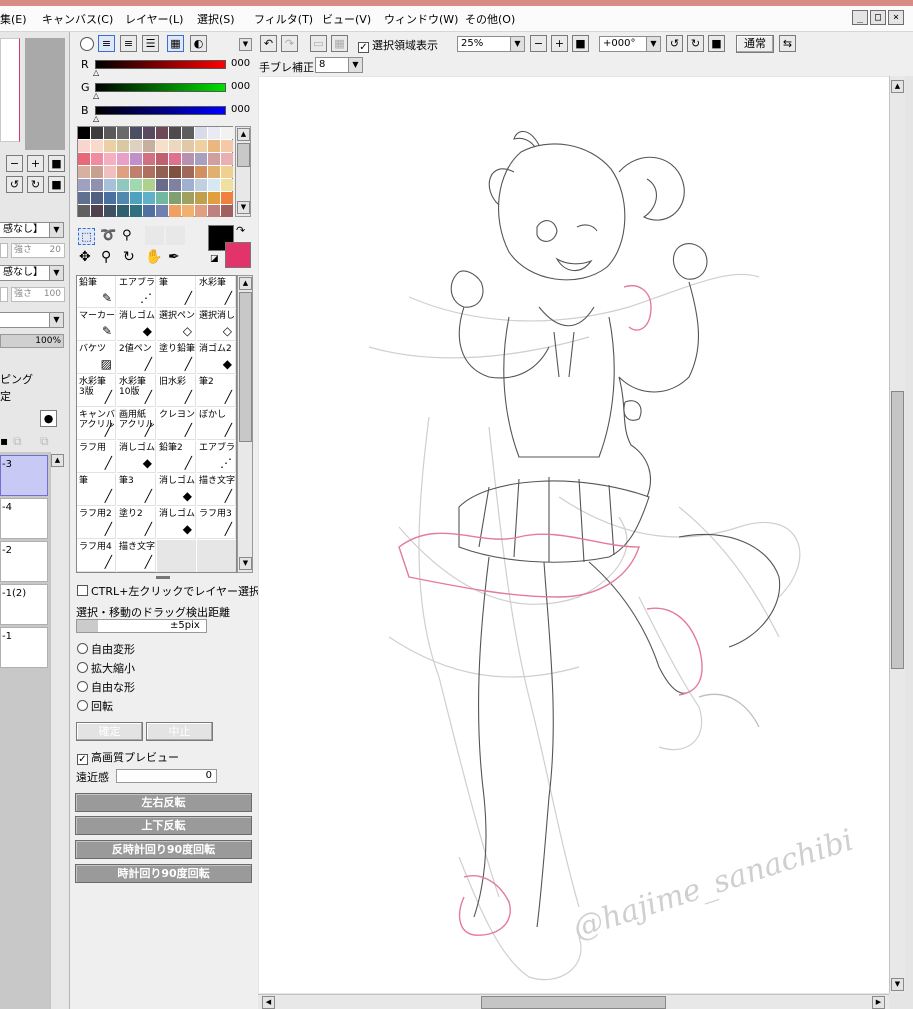 This screenshot has height=1009, width=913. Describe the element at coordinates (179, 731) in the screenshot. I see `cancel-button: 中止` at that location.